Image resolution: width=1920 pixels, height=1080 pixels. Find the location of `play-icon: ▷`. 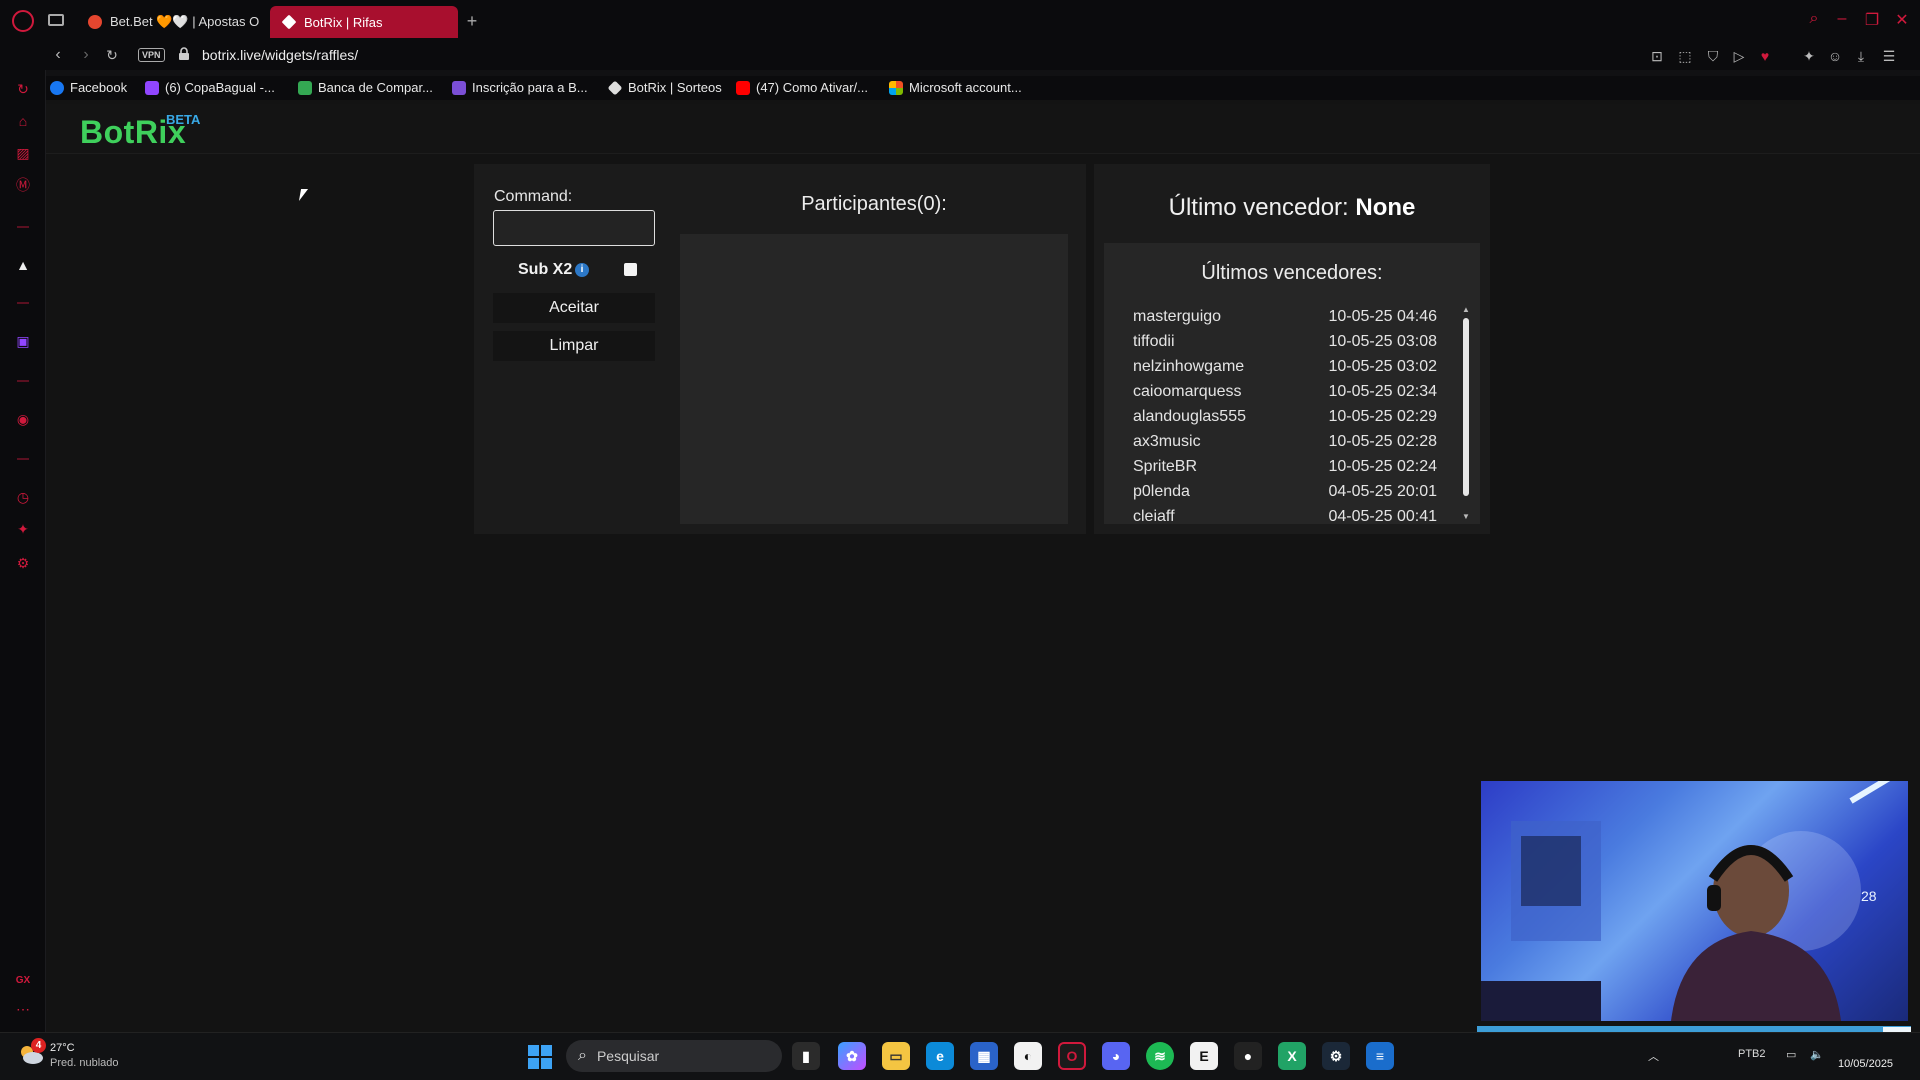

play-icon: ▷ is located at coordinates (1739, 56).